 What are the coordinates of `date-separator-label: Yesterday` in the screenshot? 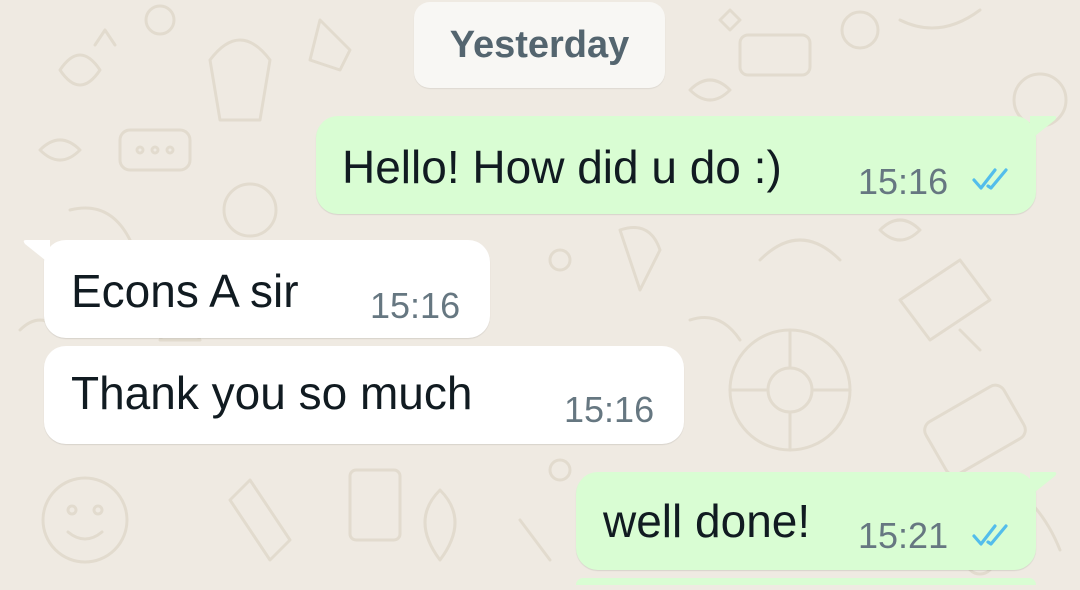 It's located at (539, 44).